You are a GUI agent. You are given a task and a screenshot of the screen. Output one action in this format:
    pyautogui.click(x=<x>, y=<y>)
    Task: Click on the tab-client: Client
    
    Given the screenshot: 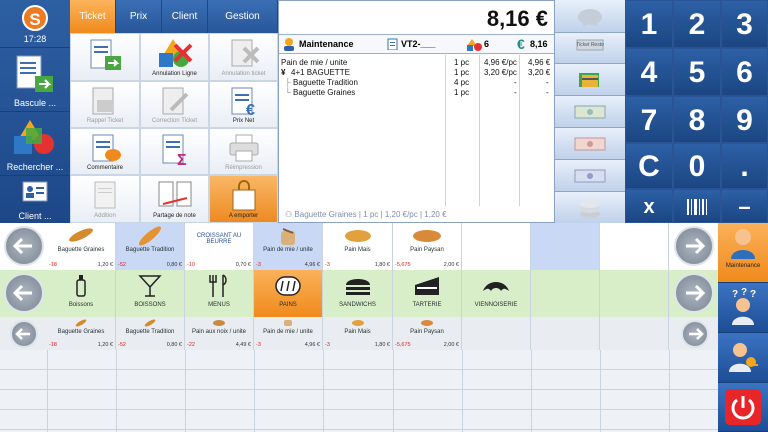 What is the action you would take?
    pyautogui.click(x=185, y=16)
    